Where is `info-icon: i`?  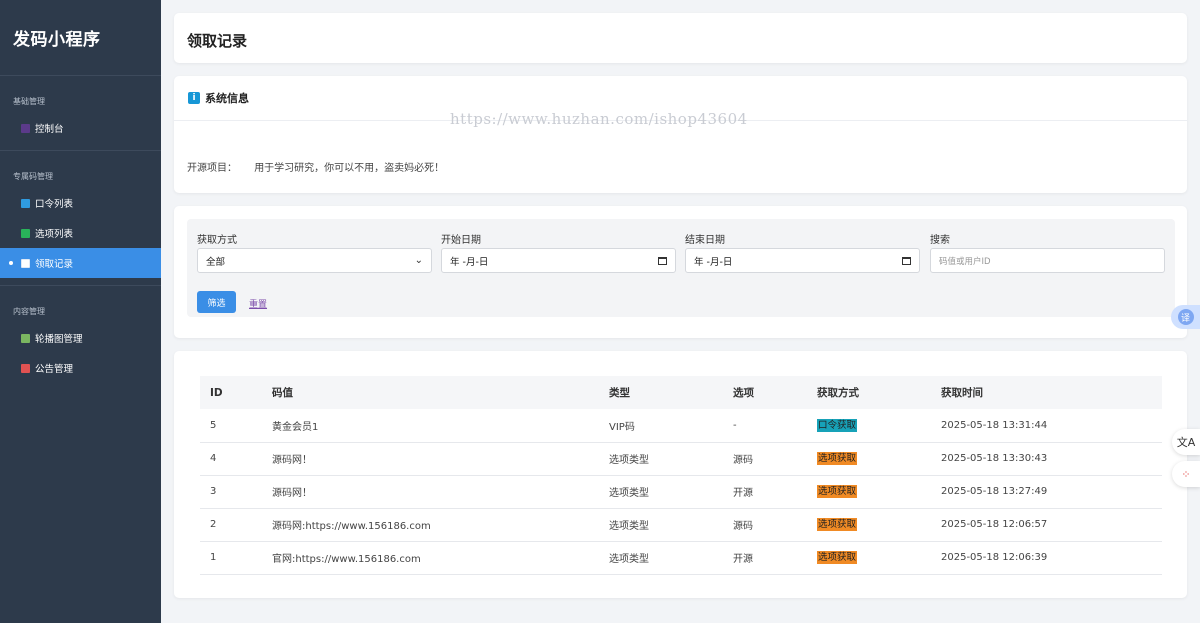
info-icon: i is located at coordinates (194, 98).